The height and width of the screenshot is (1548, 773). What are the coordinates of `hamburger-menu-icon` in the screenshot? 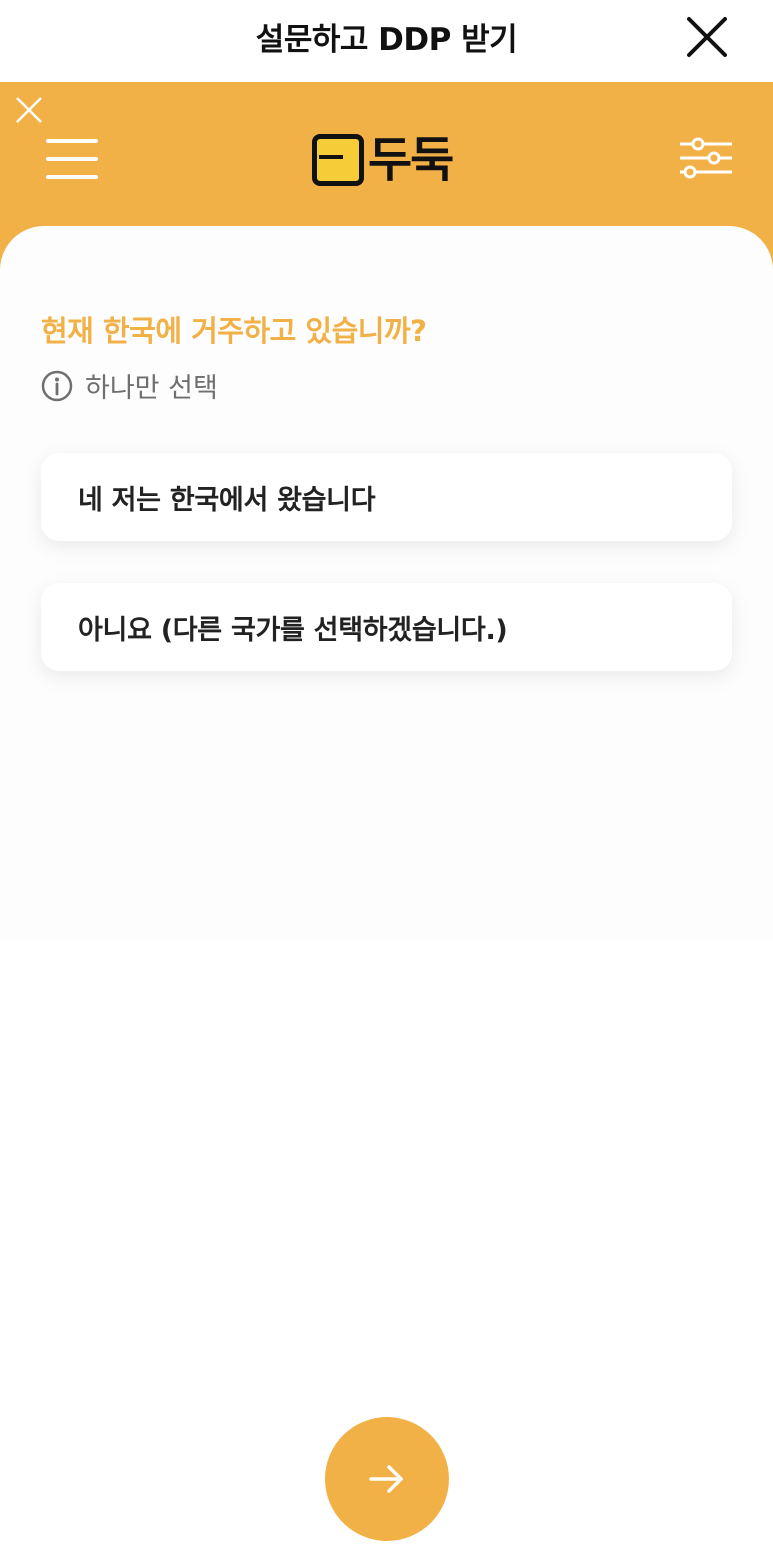 It's located at (72, 141).